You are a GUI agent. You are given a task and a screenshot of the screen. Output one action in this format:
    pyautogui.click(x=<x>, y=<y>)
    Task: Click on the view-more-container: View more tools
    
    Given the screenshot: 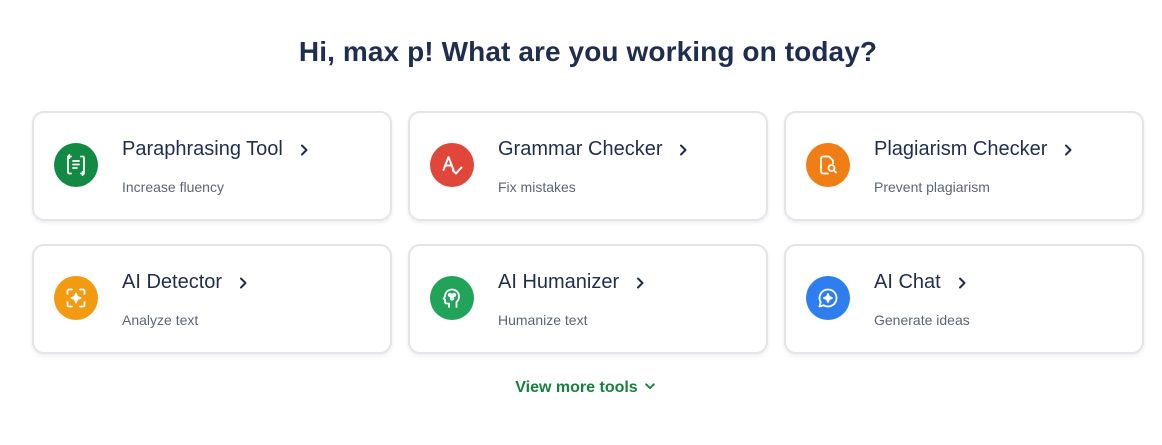 What is the action you would take?
    pyautogui.click(x=581, y=388)
    